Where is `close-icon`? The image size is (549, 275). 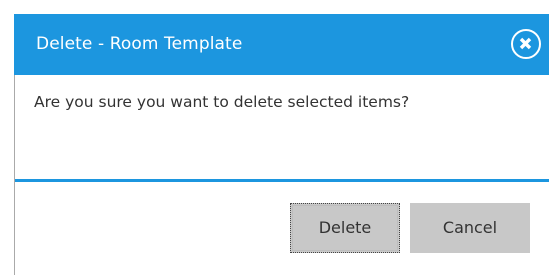
close-icon is located at coordinates (525, 43).